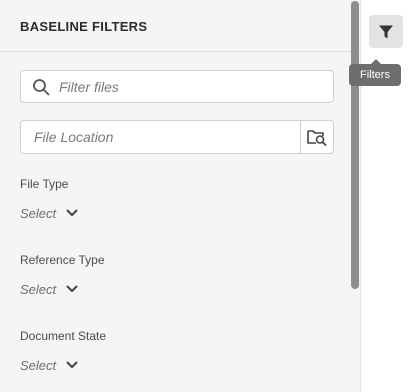 The width and height of the screenshot is (411, 392). I want to click on reference-type-select: Select, so click(49, 289).